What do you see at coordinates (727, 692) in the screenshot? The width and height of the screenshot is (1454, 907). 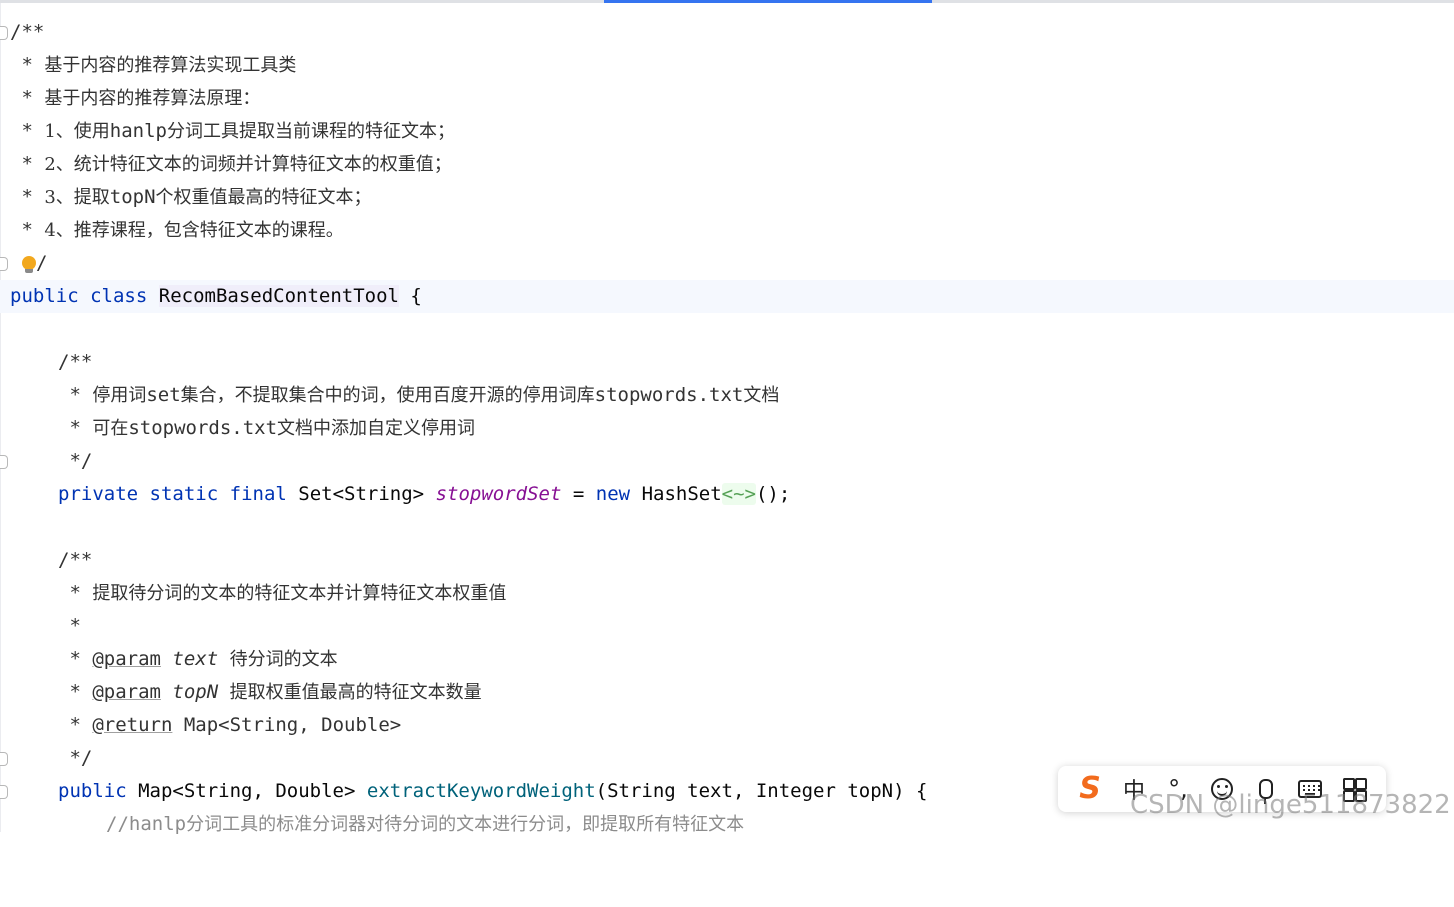 I see `code-line: * @param topN 提取权重值最高的特征文本数量` at bounding box center [727, 692].